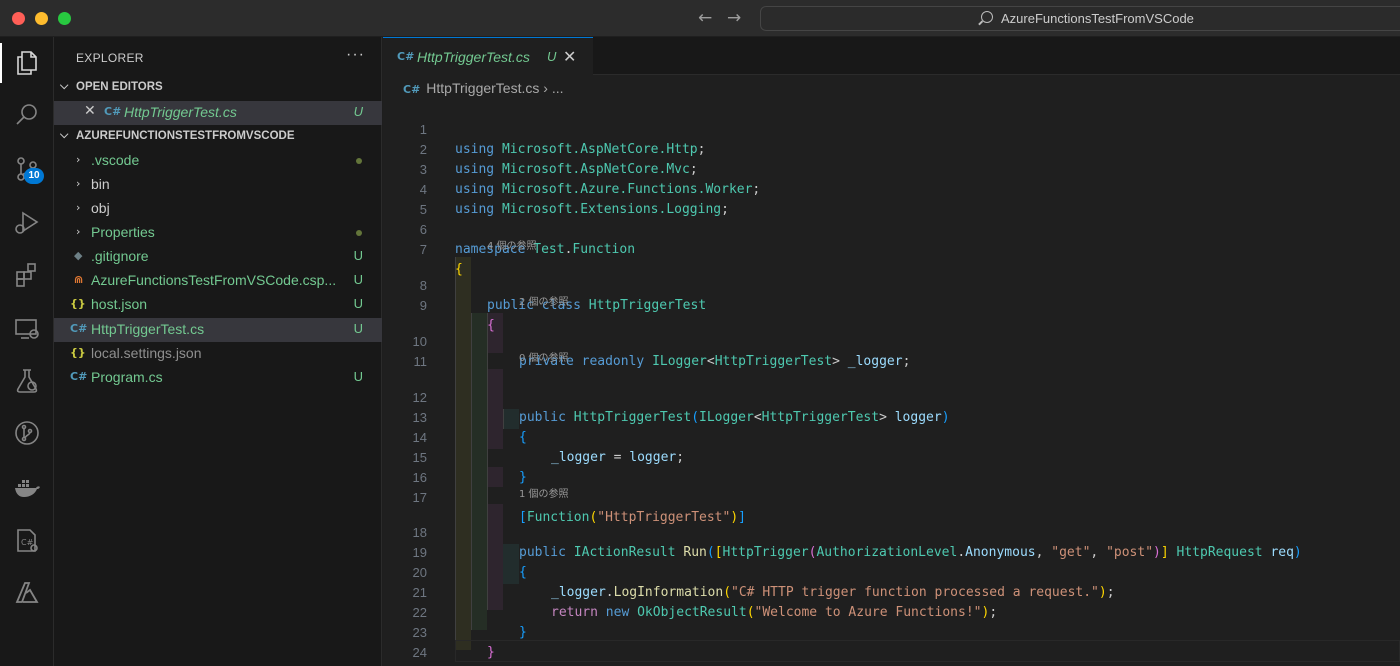 Image resolution: width=1400 pixels, height=666 pixels. What do you see at coordinates (90, 111) in the screenshot?
I see `close-icon: ✕` at bounding box center [90, 111].